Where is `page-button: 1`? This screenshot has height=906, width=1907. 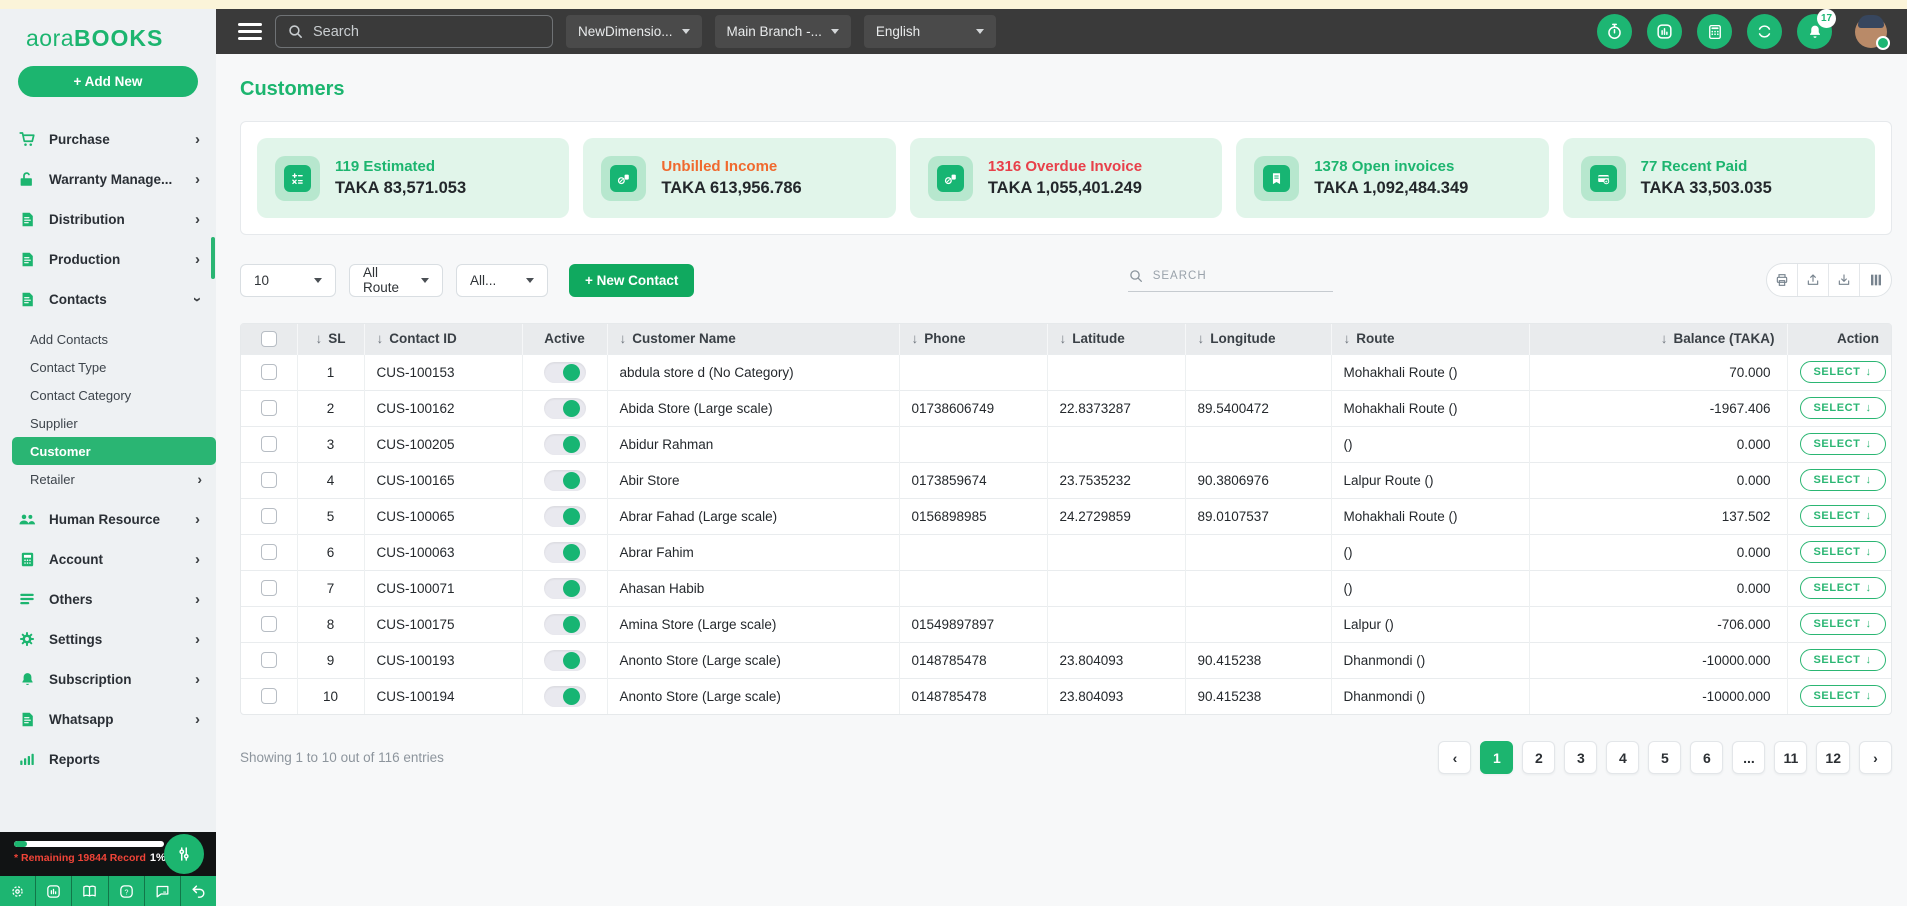
page-button: 1 is located at coordinates (1497, 757).